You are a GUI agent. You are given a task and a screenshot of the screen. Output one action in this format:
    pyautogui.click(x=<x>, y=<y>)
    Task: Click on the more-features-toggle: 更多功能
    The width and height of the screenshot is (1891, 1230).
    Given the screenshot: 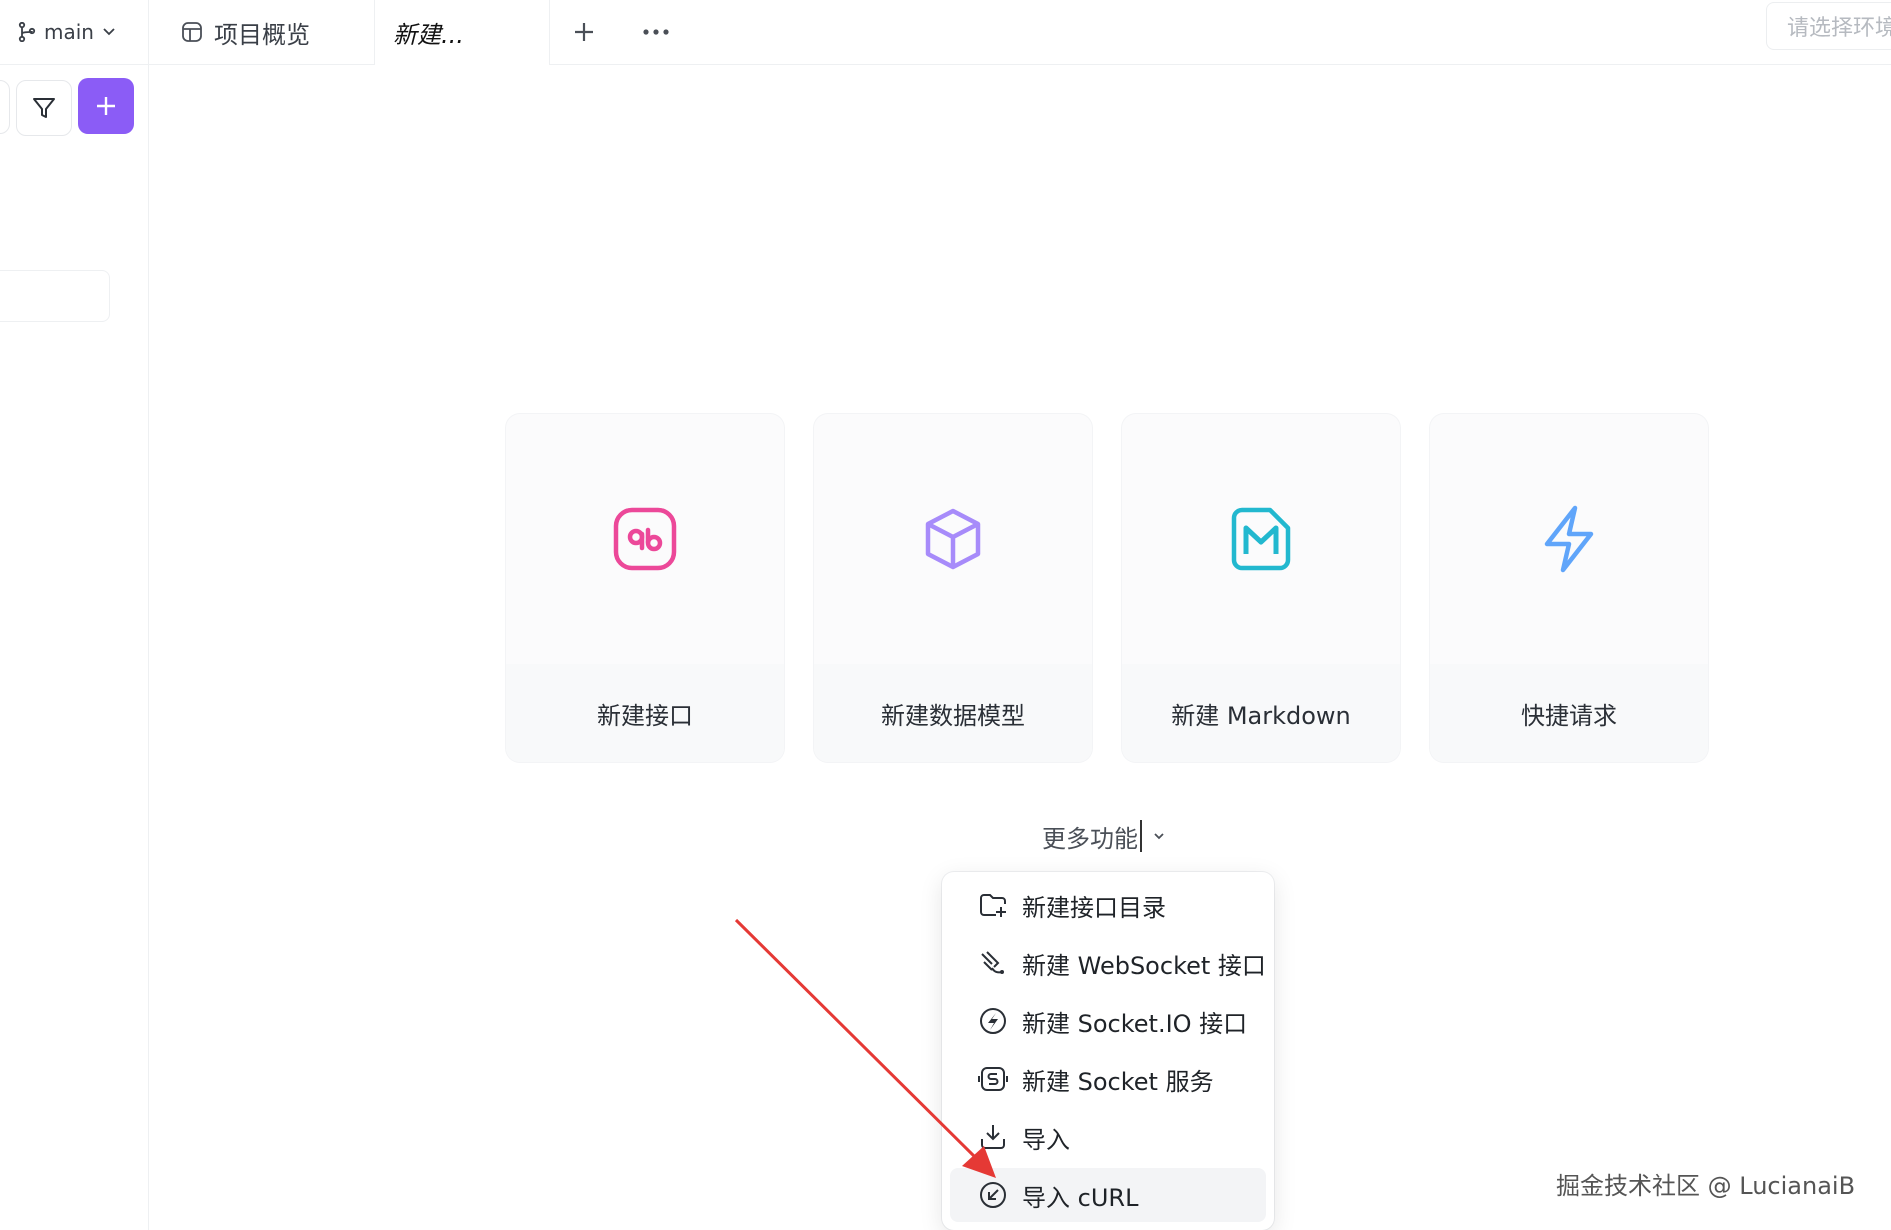 What is the action you would take?
    pyautogui.click(x=1104, y=836)
    